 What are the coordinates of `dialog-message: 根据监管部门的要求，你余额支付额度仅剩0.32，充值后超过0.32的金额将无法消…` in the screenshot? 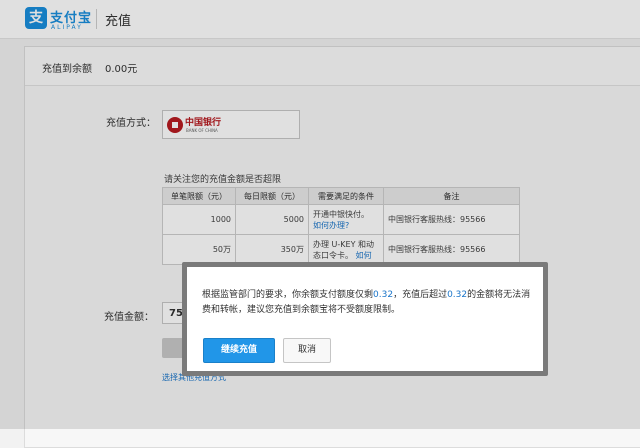 It's located at (369, 303).